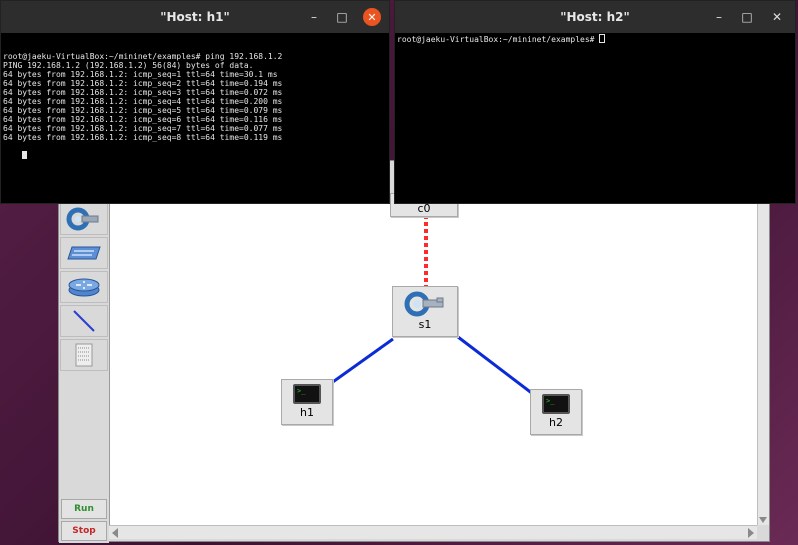 The image size is (798, 545). I want to click on link-icon, so click(84, 321).